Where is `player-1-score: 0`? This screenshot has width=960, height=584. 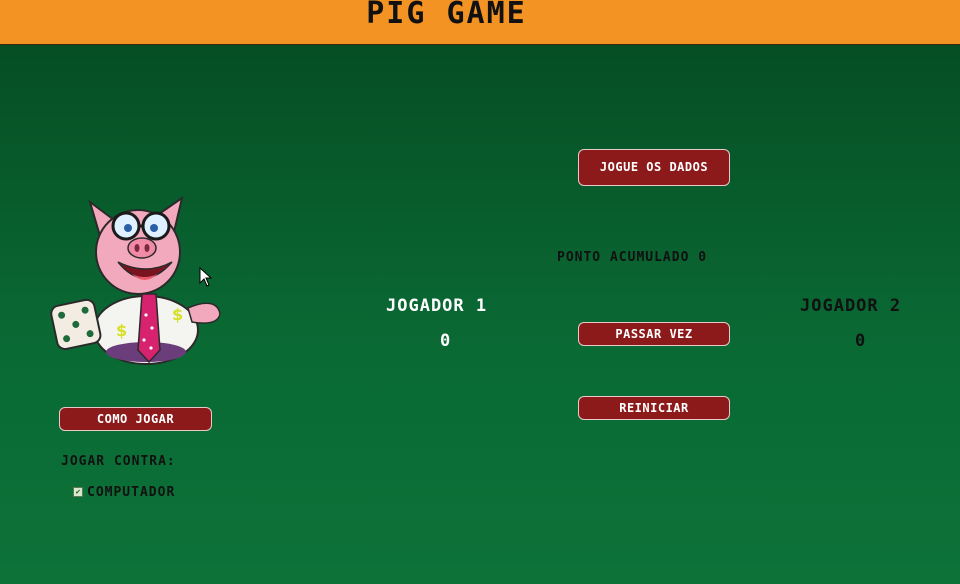 player-1-score: 0 is located at coordinates (446, 341).